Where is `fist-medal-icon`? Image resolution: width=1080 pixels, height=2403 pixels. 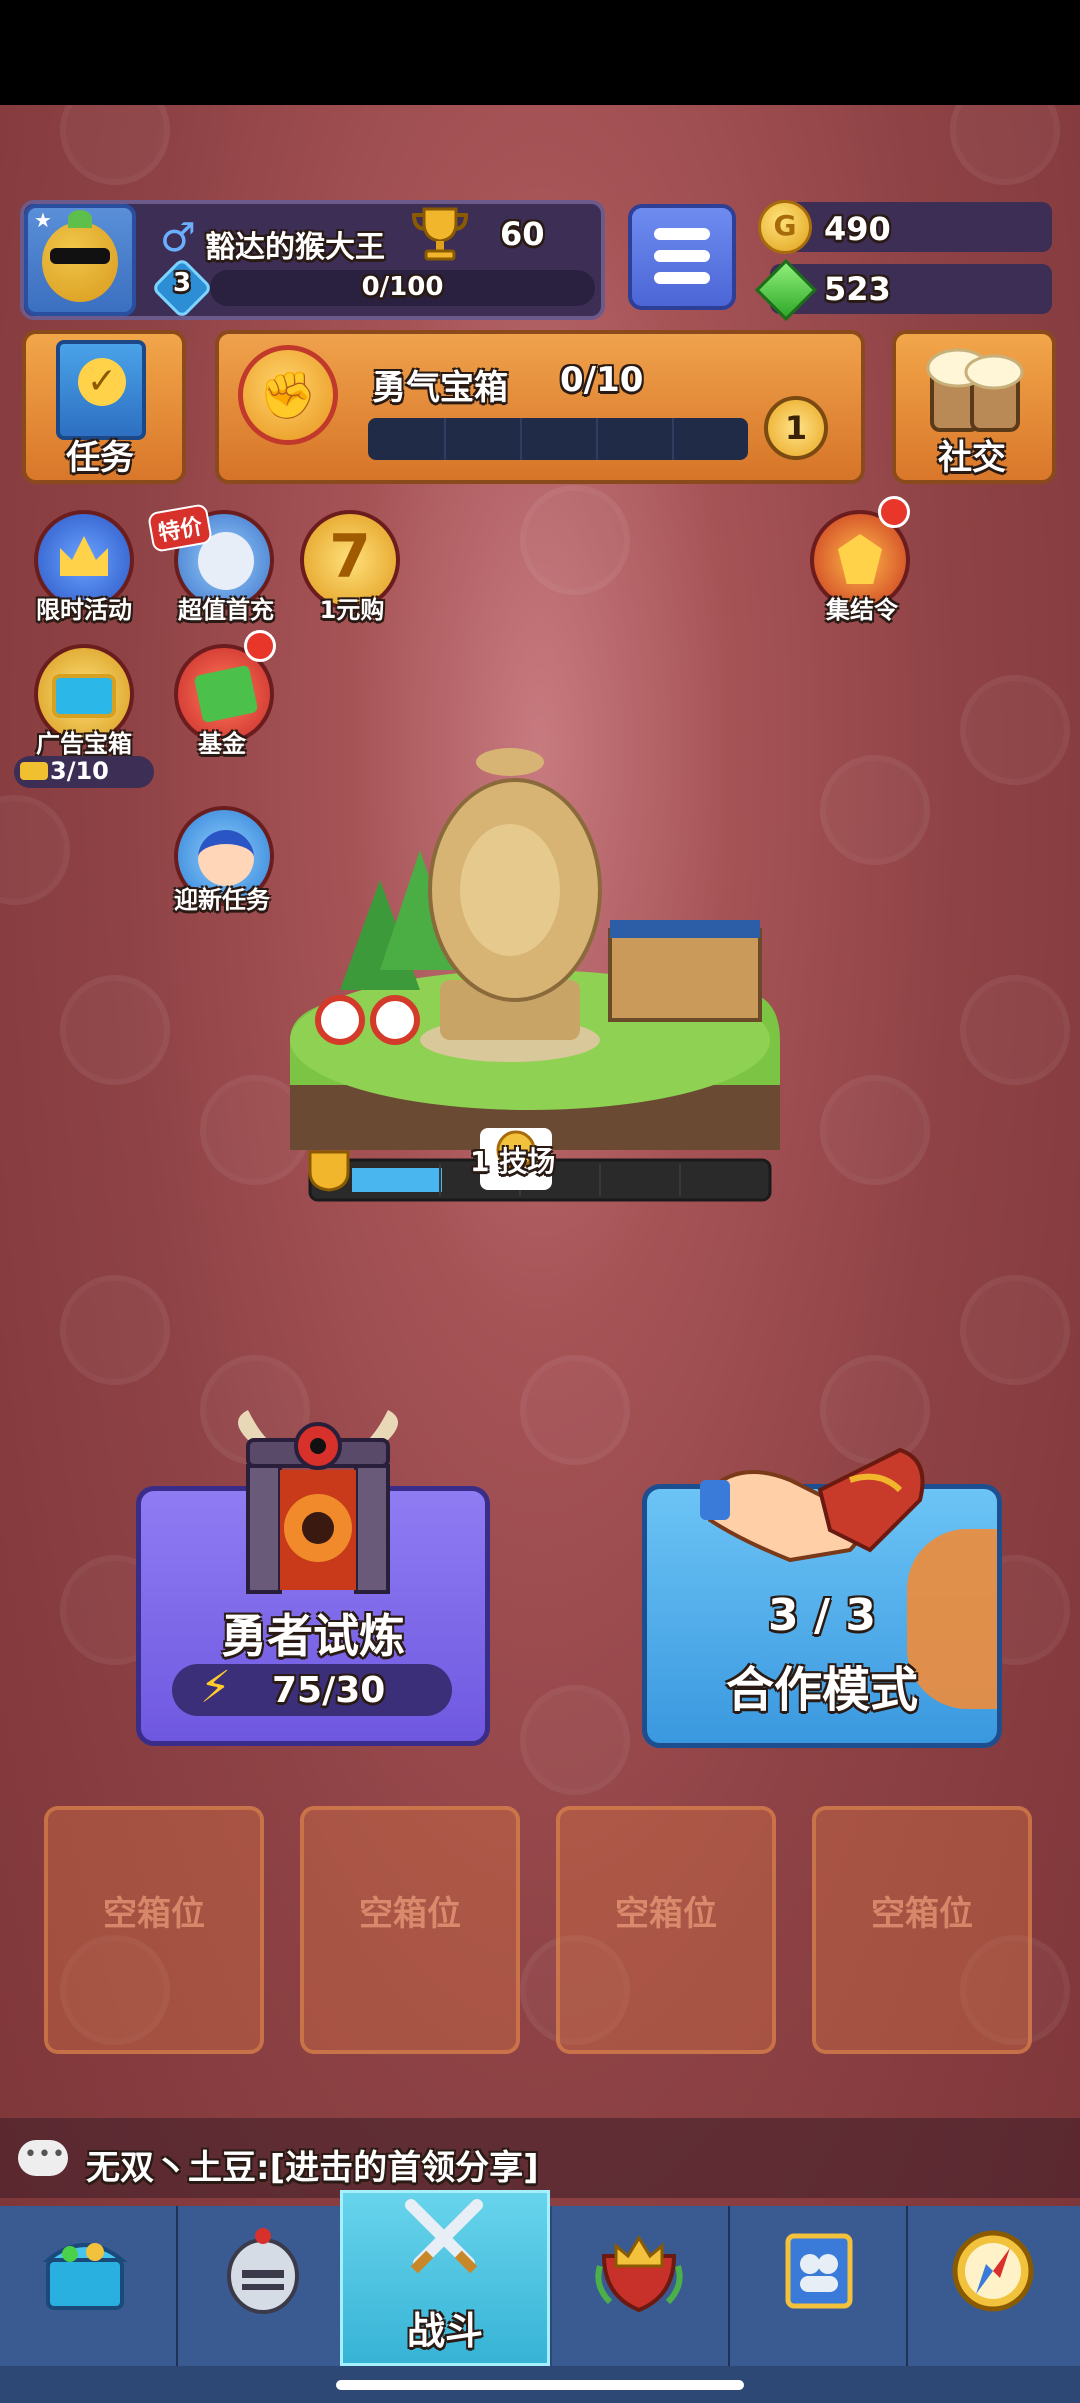
fist-medal-icon is located at coordinates (288, 395).